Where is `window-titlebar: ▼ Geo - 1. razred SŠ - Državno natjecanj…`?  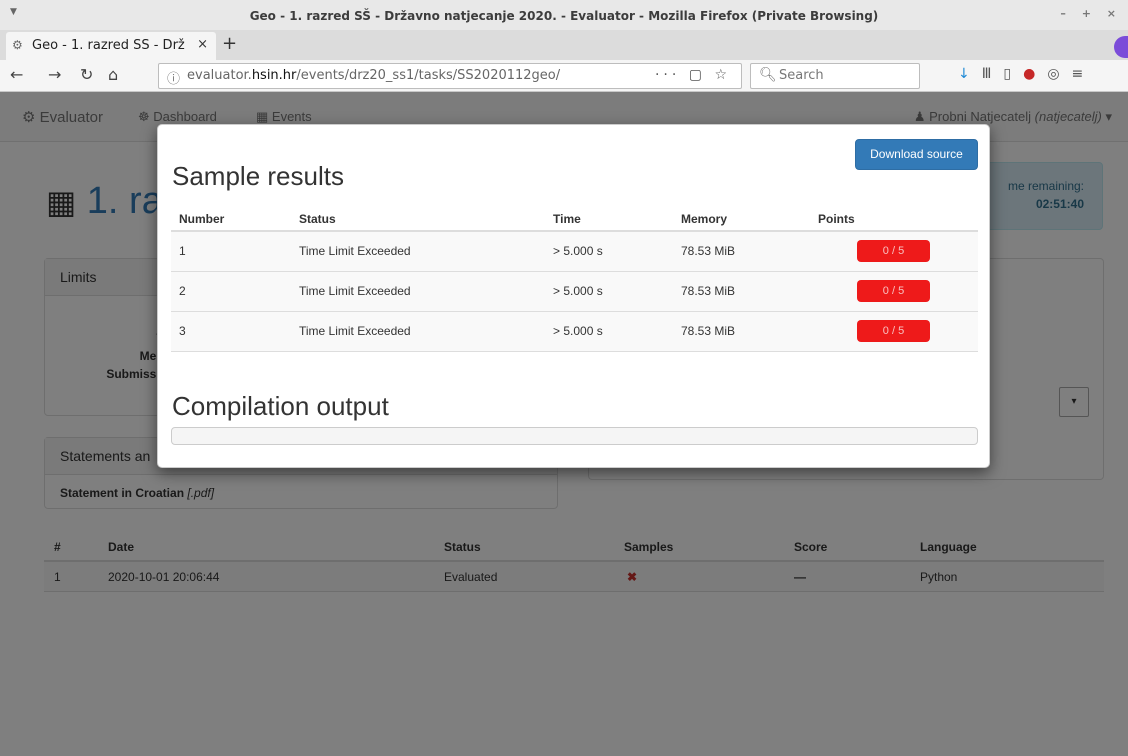 window-titlebar: ▼ Geo - 1. razred SŠ - Državno natjecanj… is located at coordinates (564, 15).